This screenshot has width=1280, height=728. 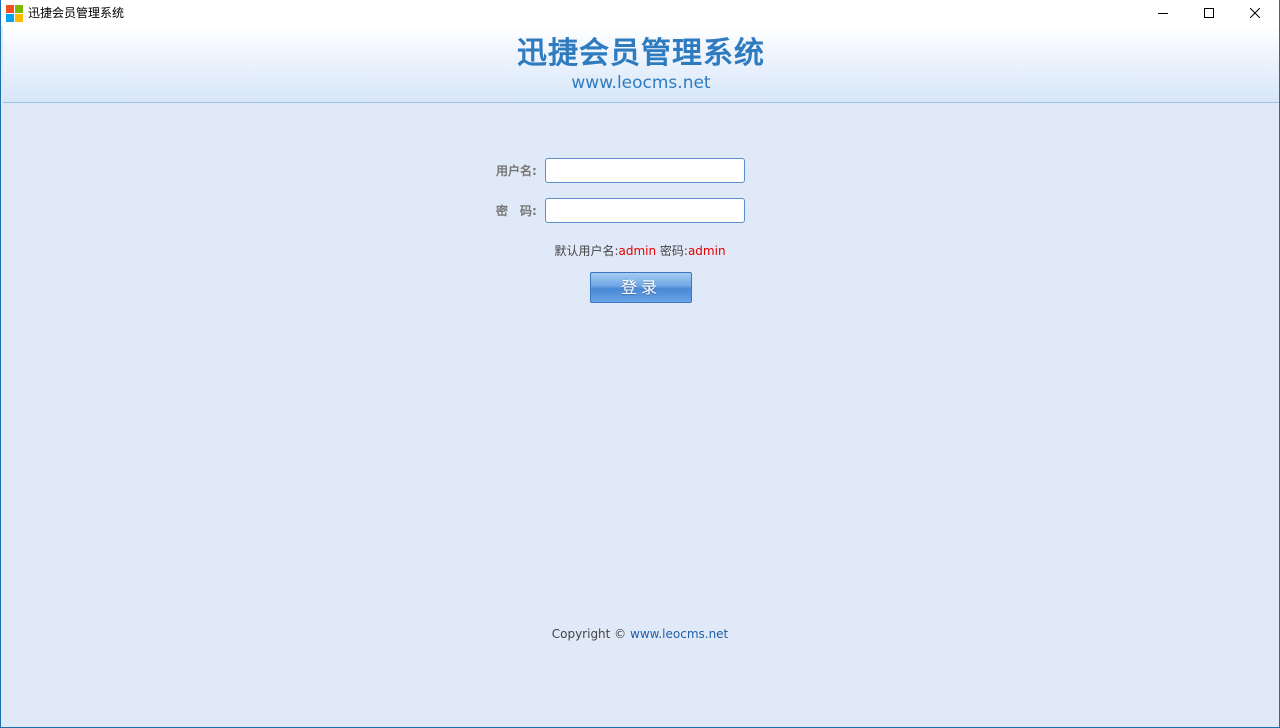 What do you see at coordinates (590, 634) in the screenshot?
I see `copyright-text: Copyright ©` at bounding box center [590, 634].